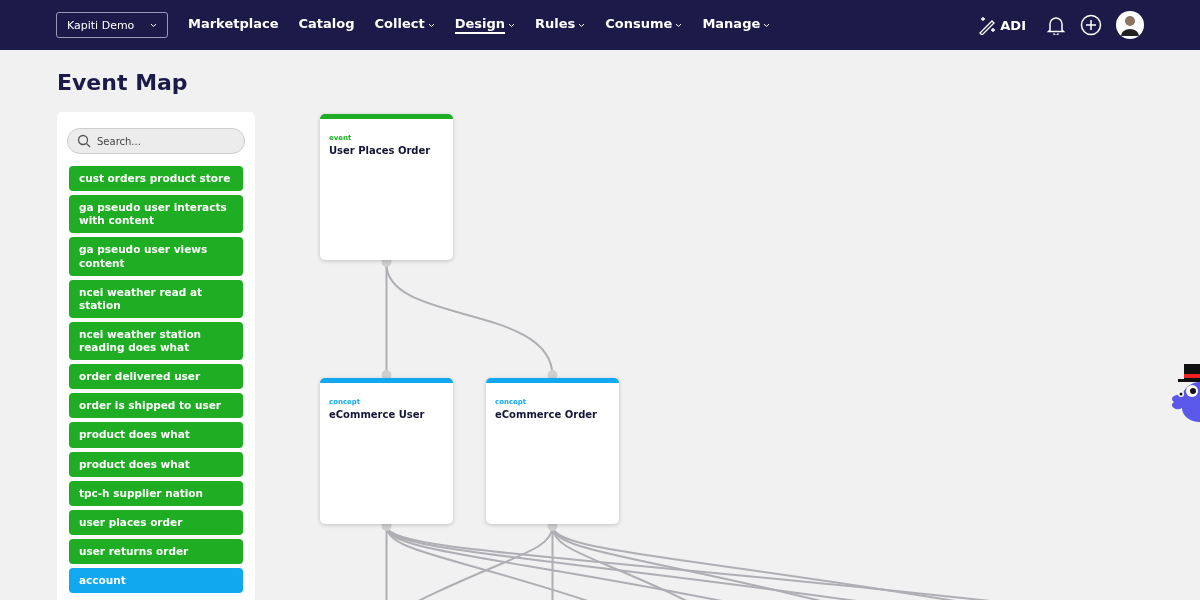 The image size is (1200, 600). Describe the element at coordinates (84, 141) in the screenshot. I see `search-icon` at that location.